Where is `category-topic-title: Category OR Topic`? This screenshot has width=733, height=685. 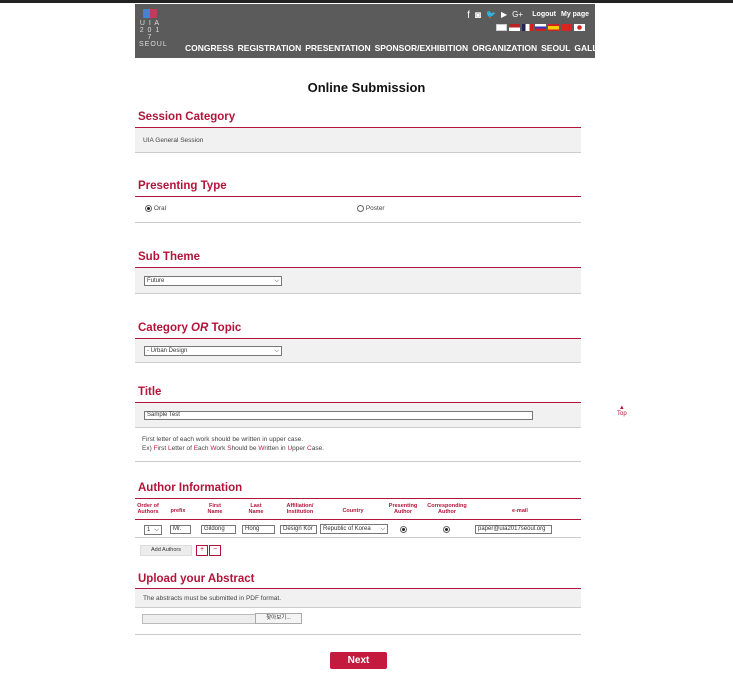 category-topic-title: Category OR Topic is located at coordinates (189, 328).